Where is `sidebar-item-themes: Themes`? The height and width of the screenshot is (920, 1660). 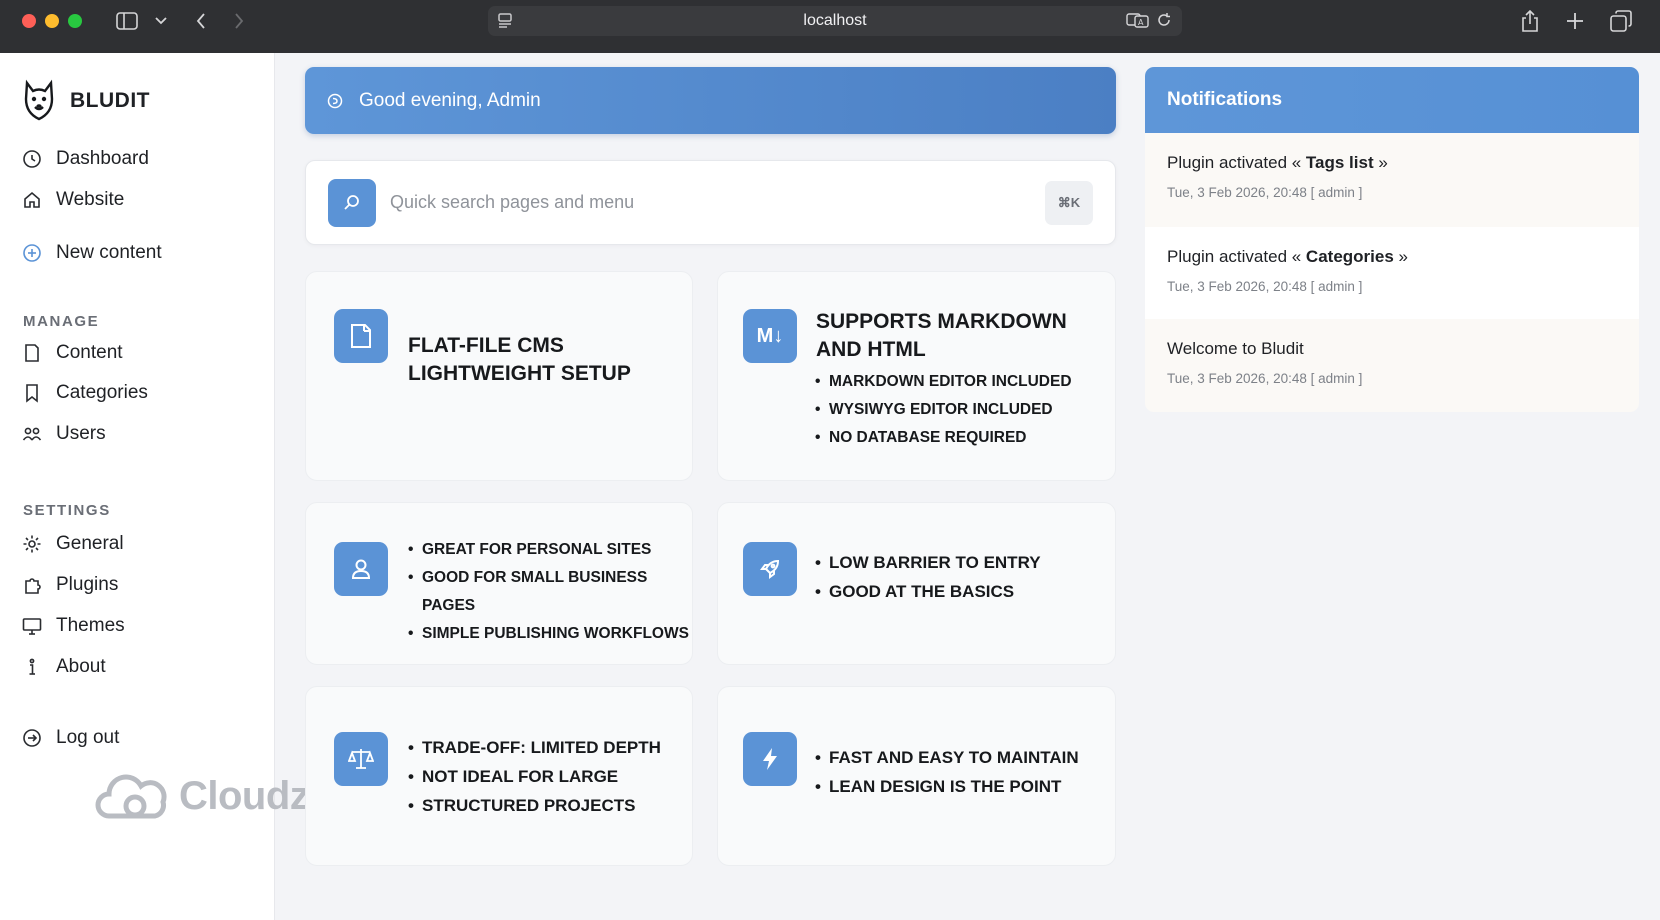
sidebar-item-themes: Themes is located at coordinates (73, 626).